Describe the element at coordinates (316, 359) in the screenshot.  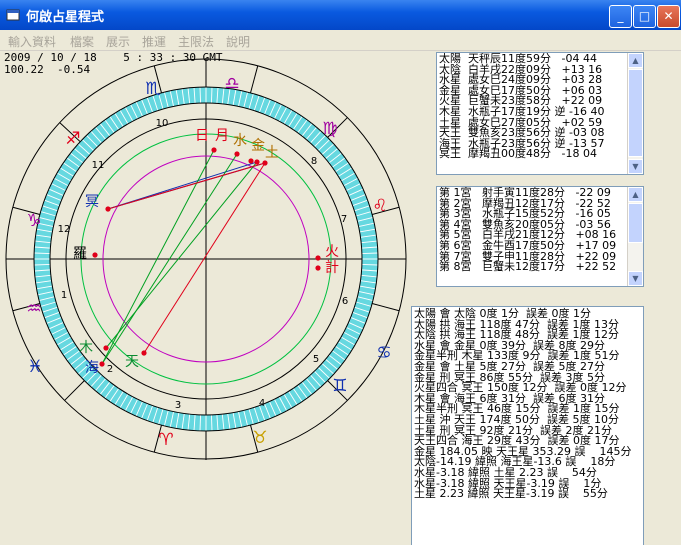
I see `house-number-label: 5` at that location.